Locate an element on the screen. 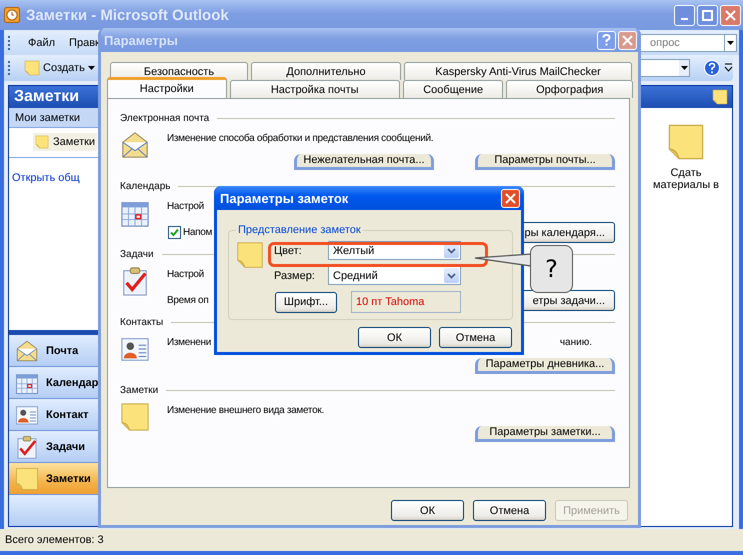 The width and height of the screenshot is (743, 555). help-icon is located at coordinates (712, 68).